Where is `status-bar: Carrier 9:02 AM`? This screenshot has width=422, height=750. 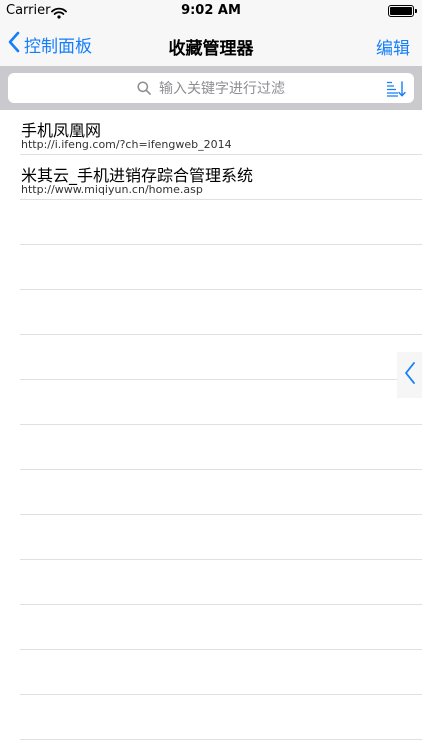
status-bar: Carrier 9:02 AM is located at coordinates (211, 11).